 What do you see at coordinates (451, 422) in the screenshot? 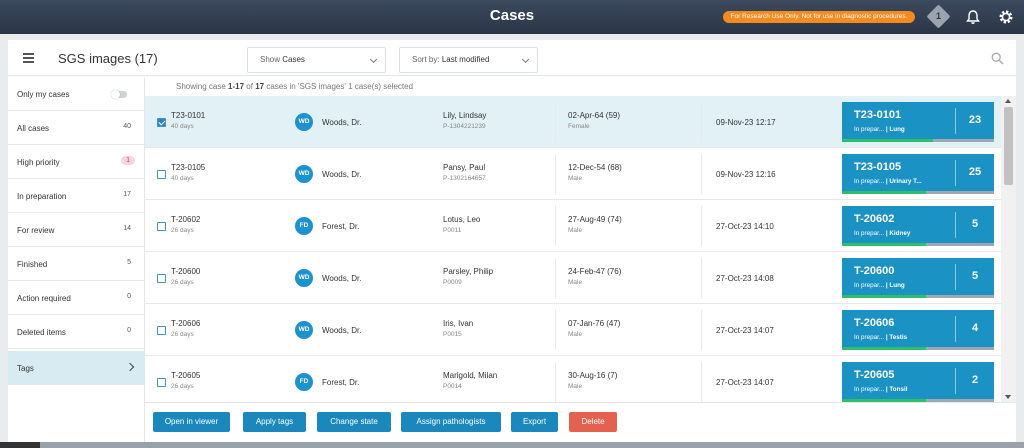
I see `assign-pathologists-button: Assign pathologists` at bounding box center [451, 422].